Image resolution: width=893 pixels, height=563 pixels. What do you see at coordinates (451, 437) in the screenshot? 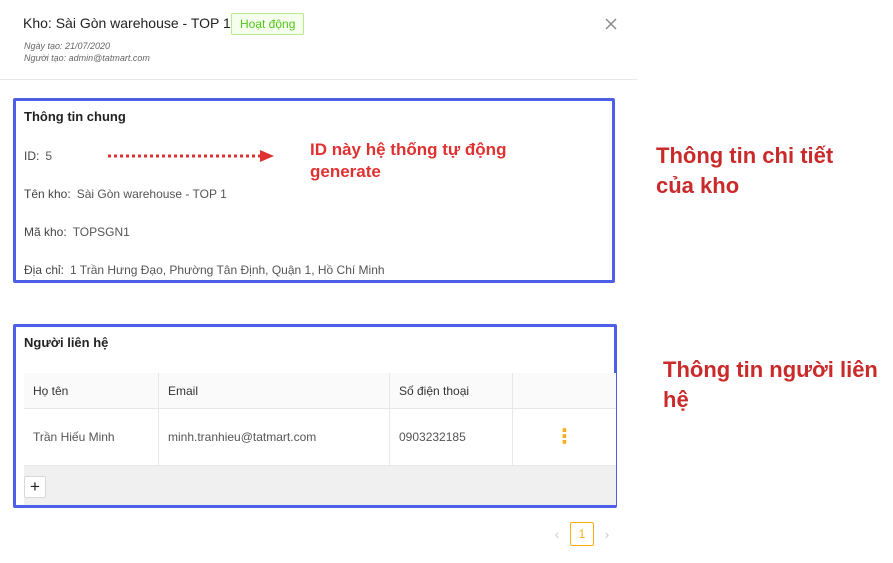
I see `contact-phone: 0903232185` at bounding box center [451, 437].